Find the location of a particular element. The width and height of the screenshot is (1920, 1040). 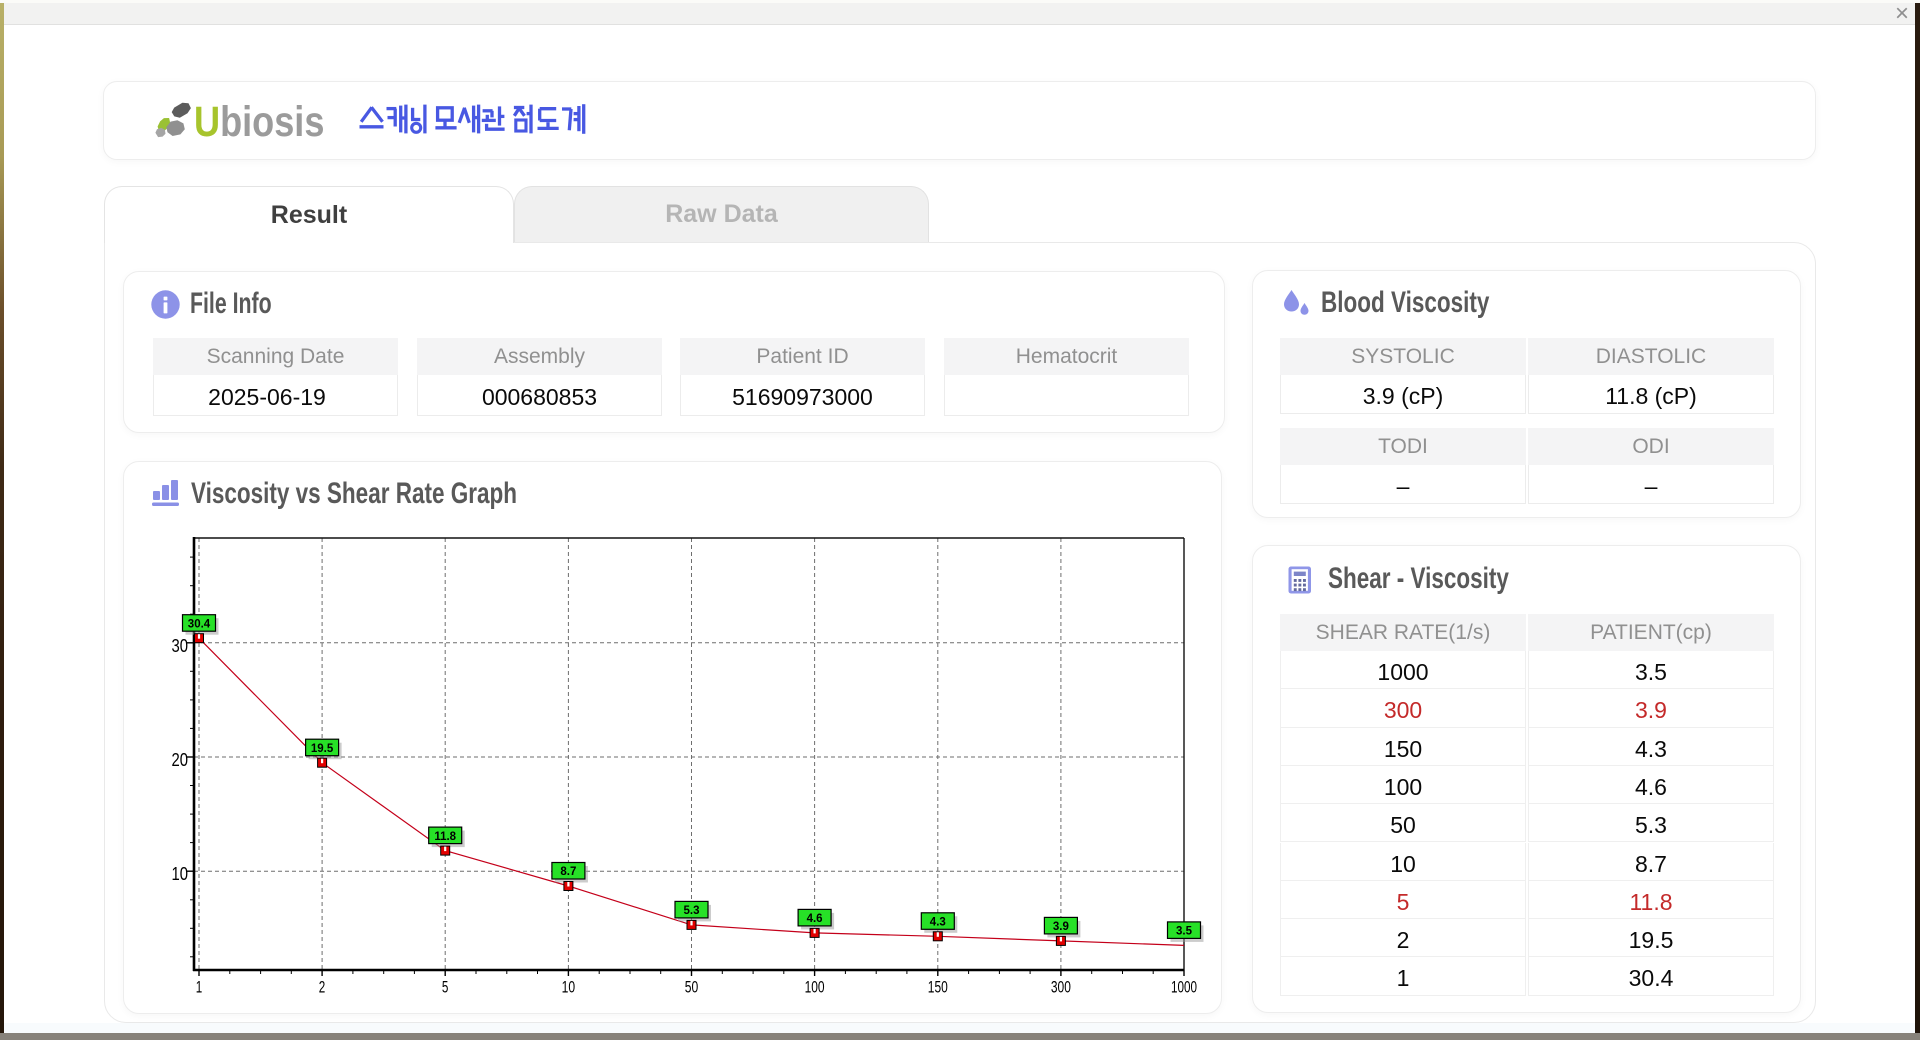

svg-text: 20 is located at coordinates (180, 760).